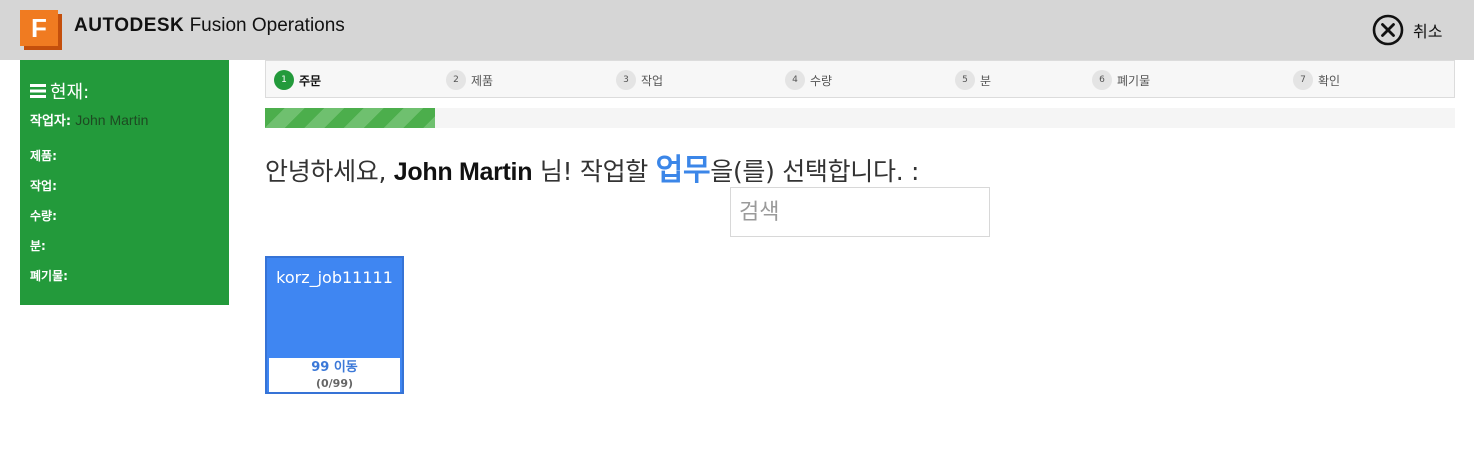 This screenshot has width=1474, height=461. Describe the element at coordinates (334, 383) in the screenshot. I see `job-count: (0/99)` at that location.